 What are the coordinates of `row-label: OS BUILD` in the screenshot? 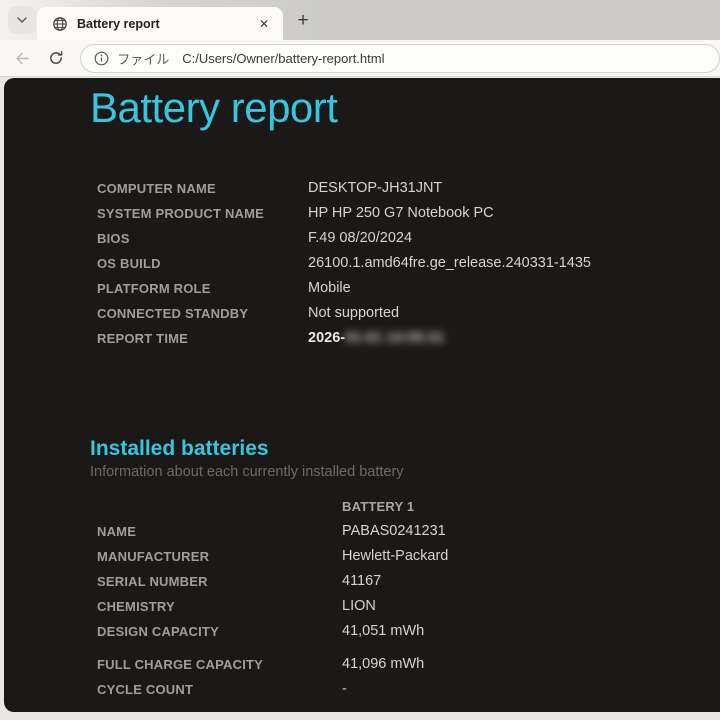 It's located at (129, 263).